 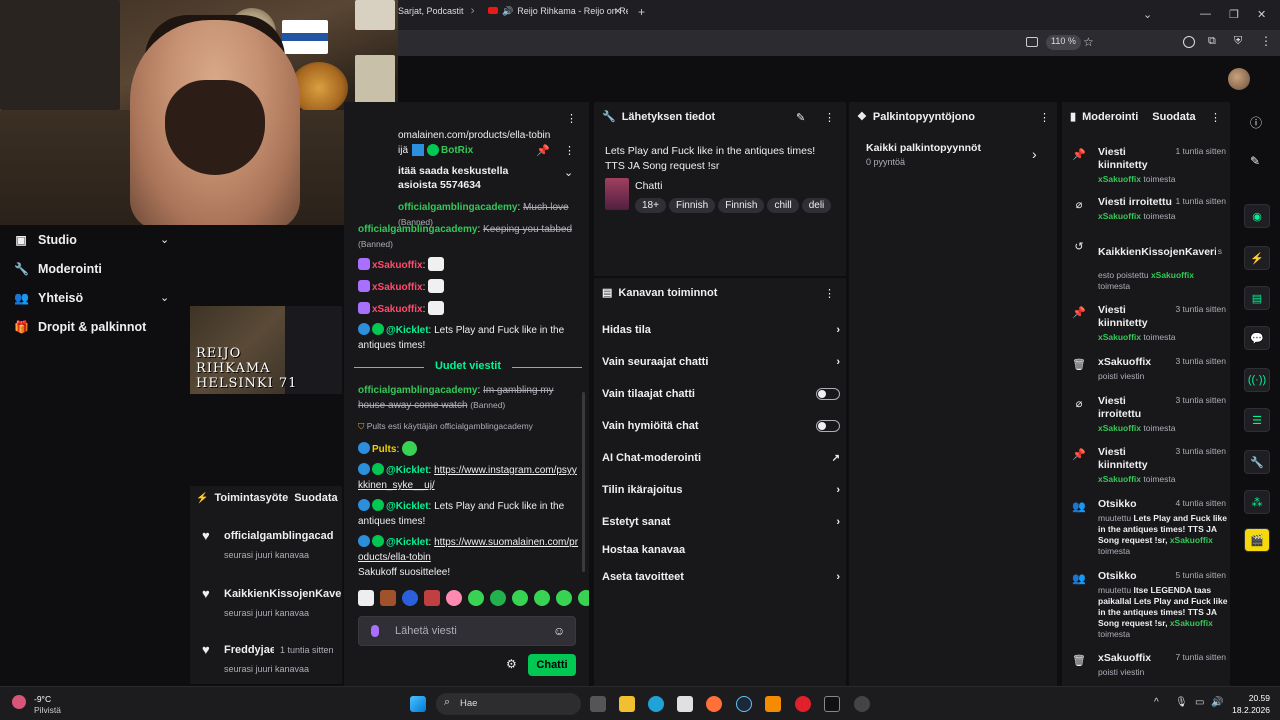 I want to click on quick-action-broadcast-icon: ((·)), so click(x=1257, y=380).